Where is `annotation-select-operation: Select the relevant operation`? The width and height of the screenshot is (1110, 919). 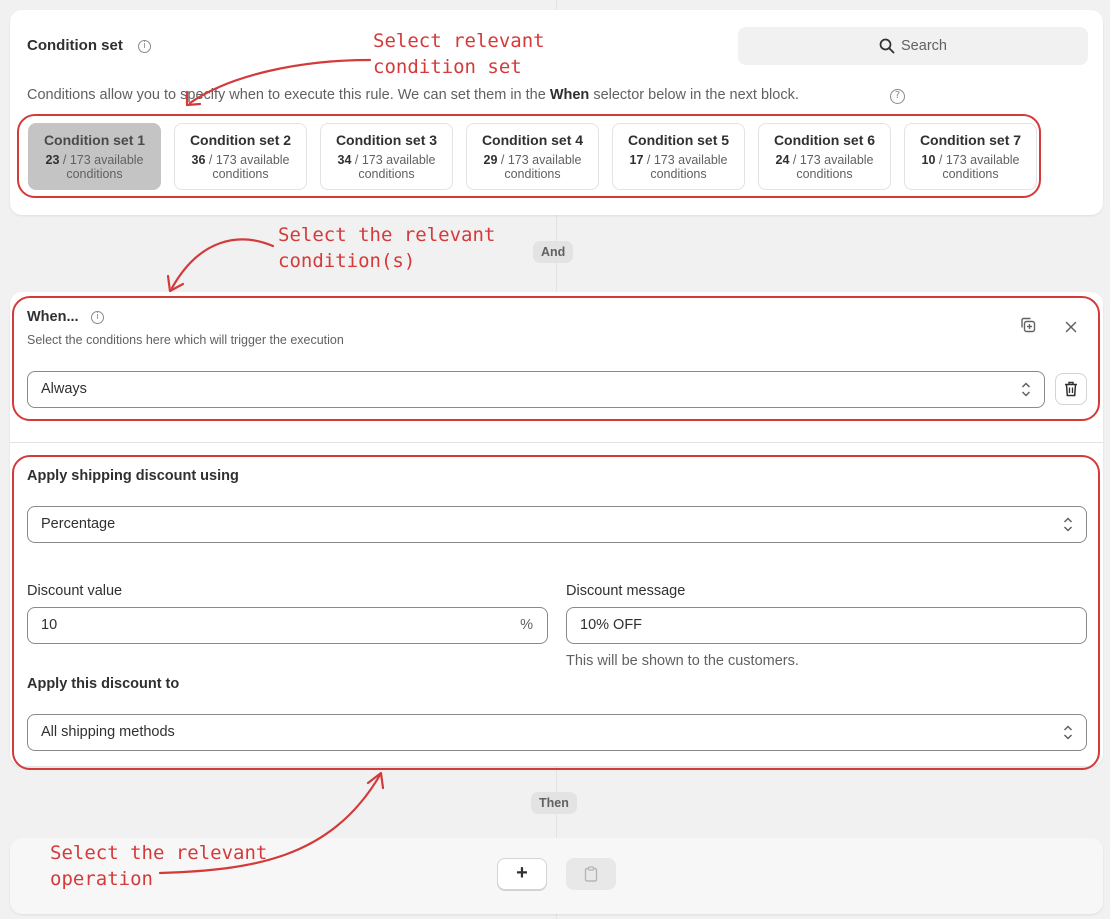
annotation-select-operation: Select the relevant operation is located at coordinates (159, 866).